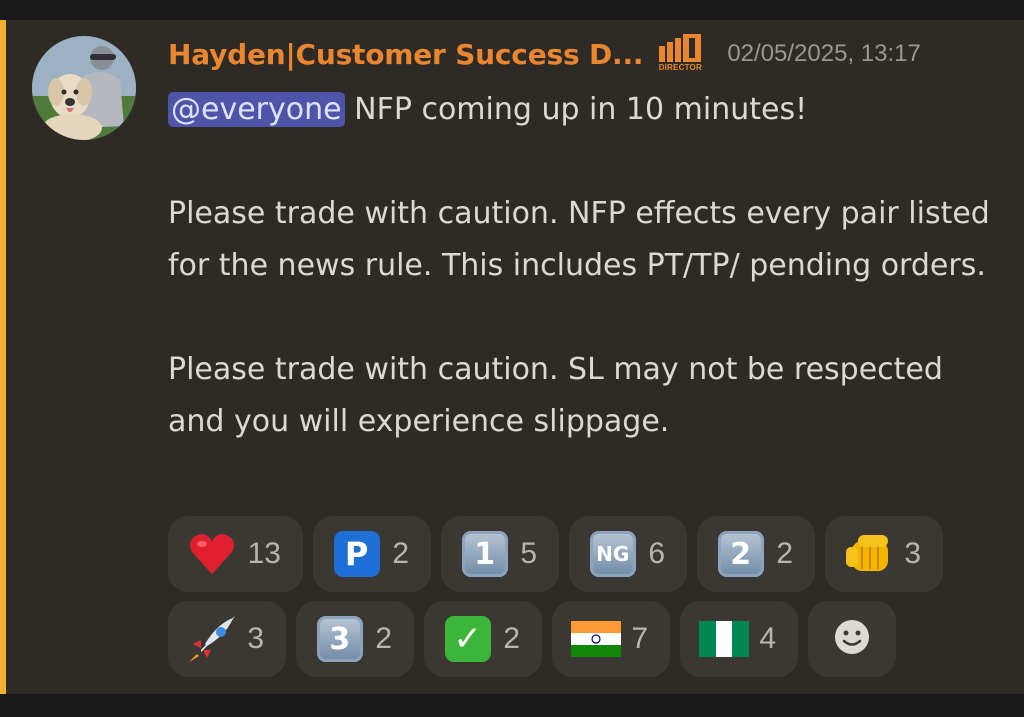  I want to click on reaction-count: 5, so click(528, 553).